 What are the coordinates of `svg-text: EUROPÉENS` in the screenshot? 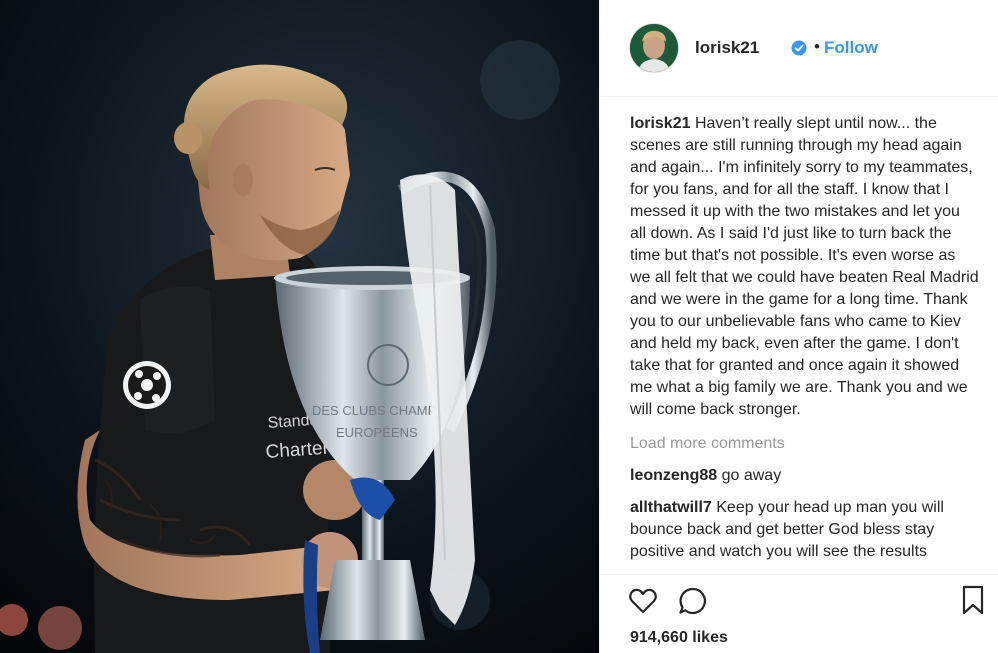 It's located at (377, 432).